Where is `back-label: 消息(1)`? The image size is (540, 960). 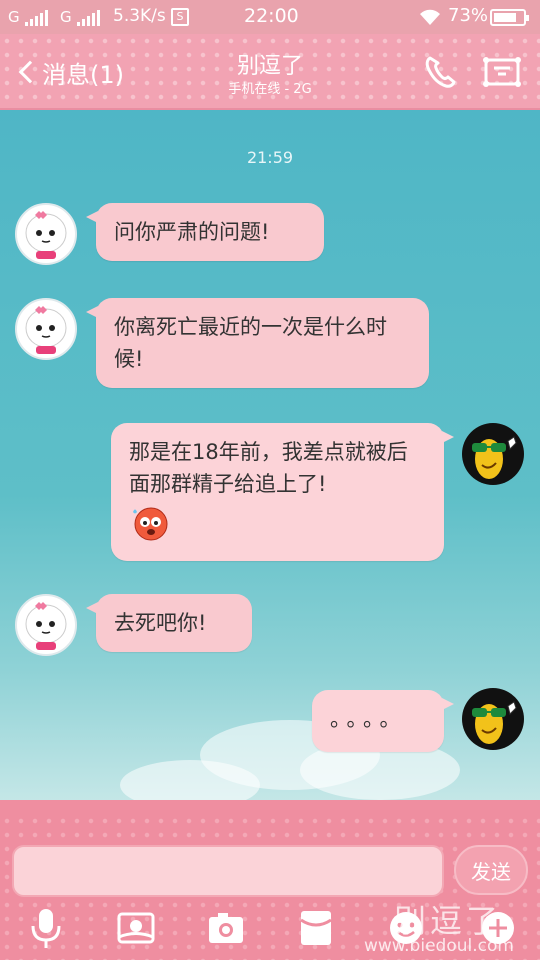 back-label: 消息(1) is located at coordinates (83, 74).